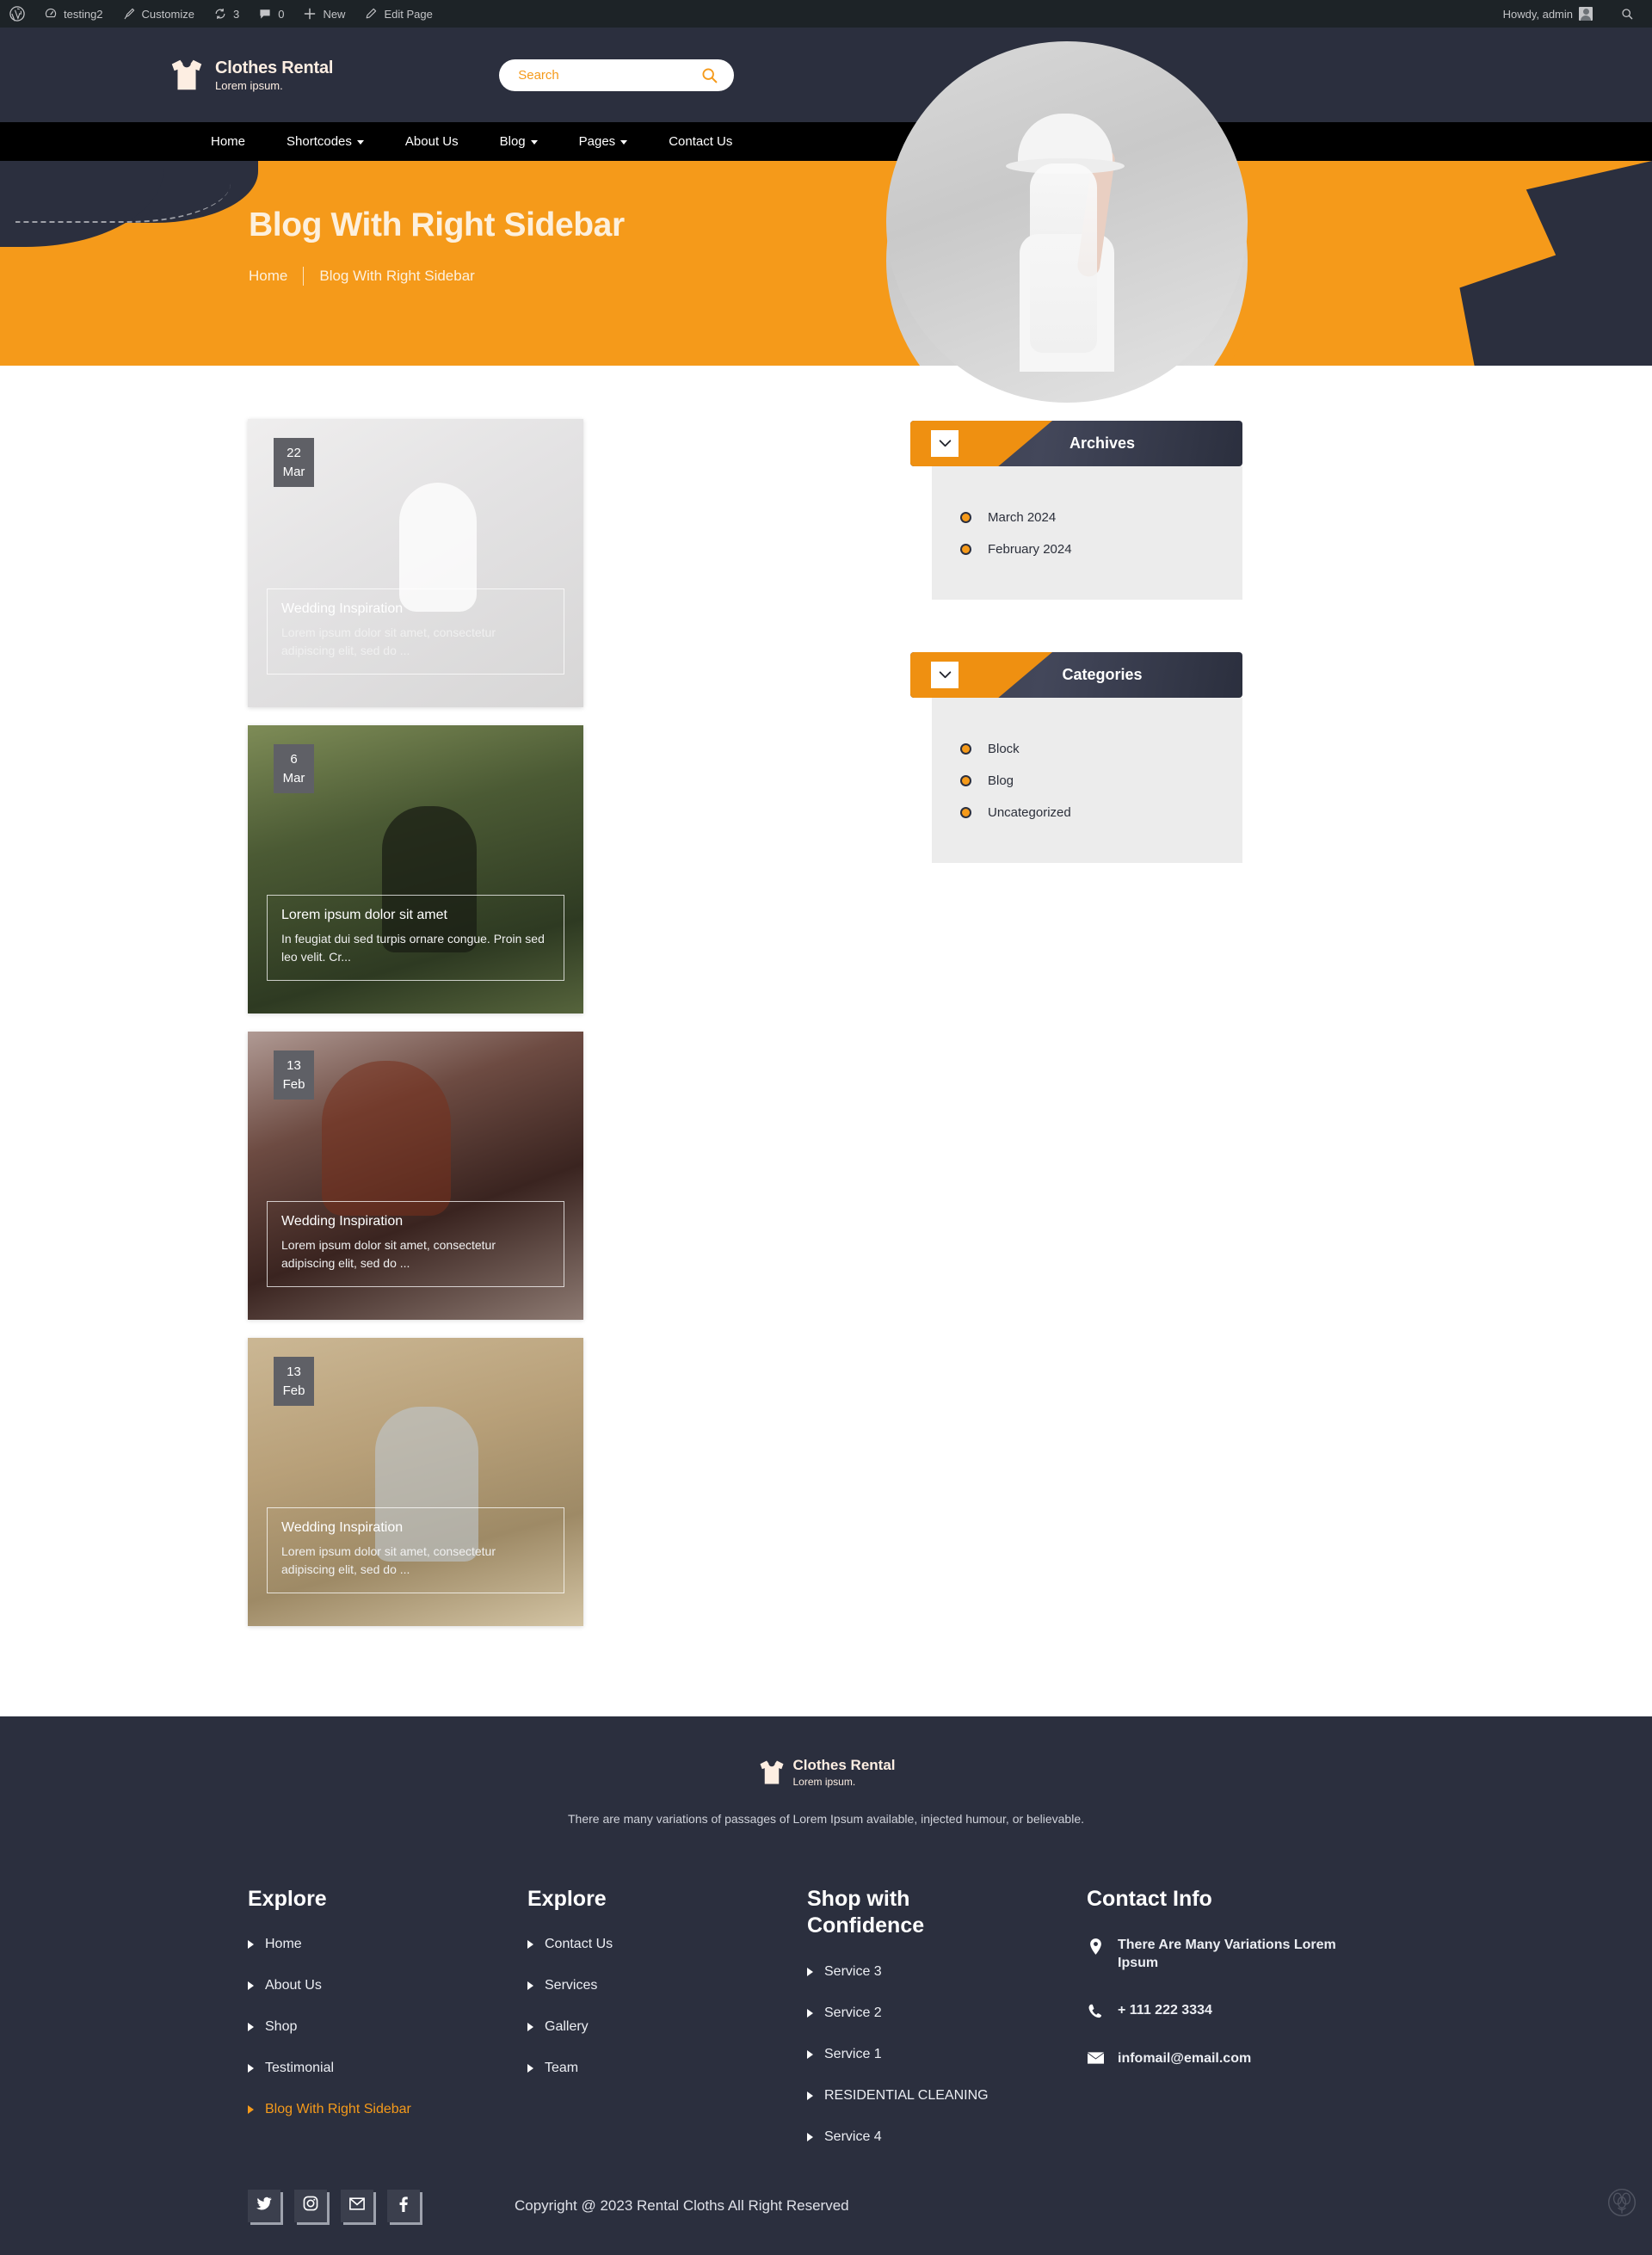  What do you see at coordinates (73, 14) in the screenshot?
I see `site-name-menu: testing2` at bounding box center [73, 14].